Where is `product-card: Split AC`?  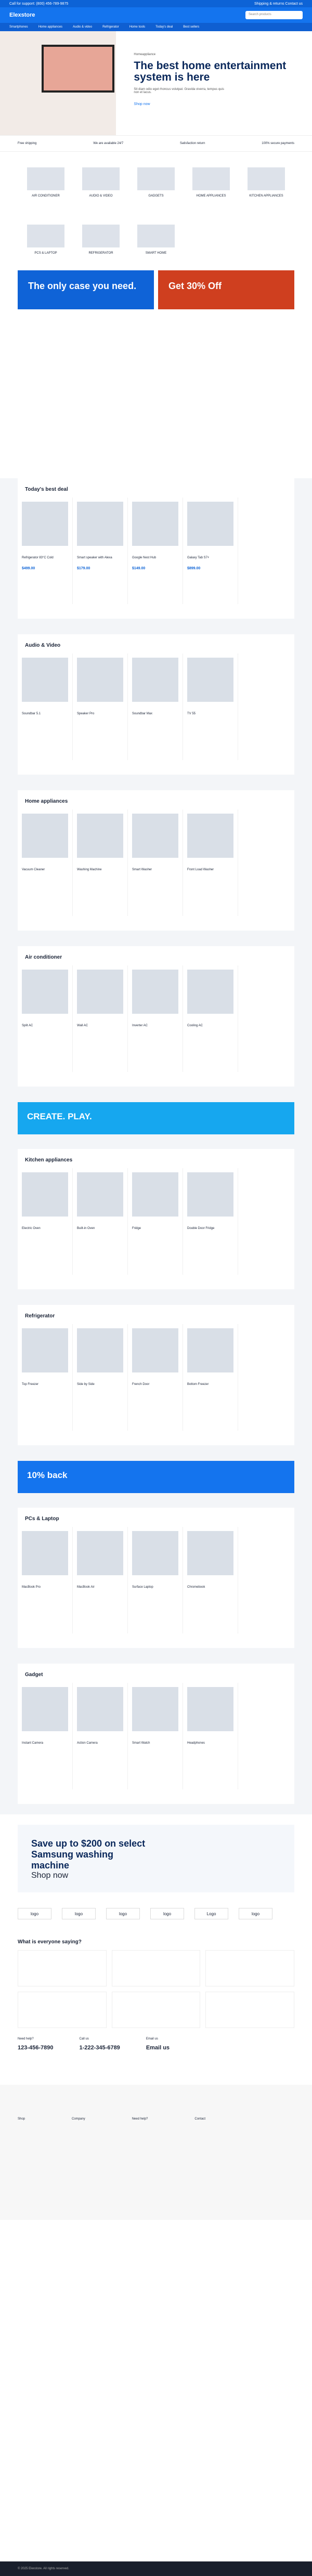
product-card: Split AC is located at coordinates (45, 1018).